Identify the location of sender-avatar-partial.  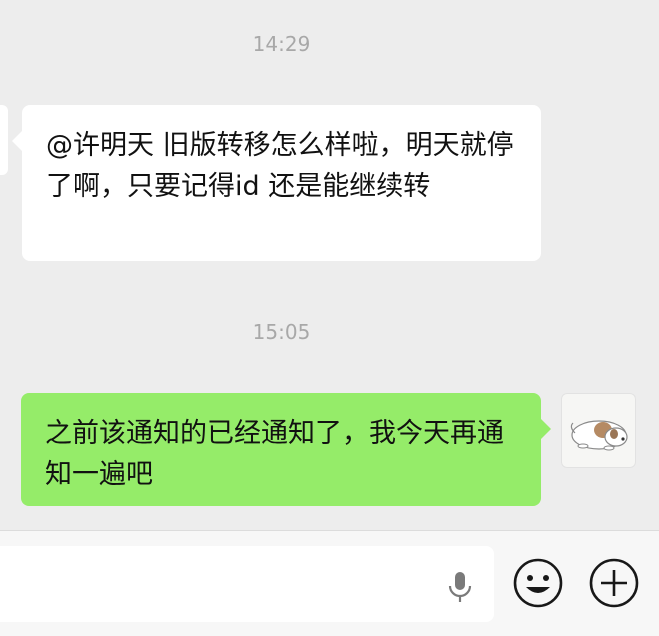
(4, 140).